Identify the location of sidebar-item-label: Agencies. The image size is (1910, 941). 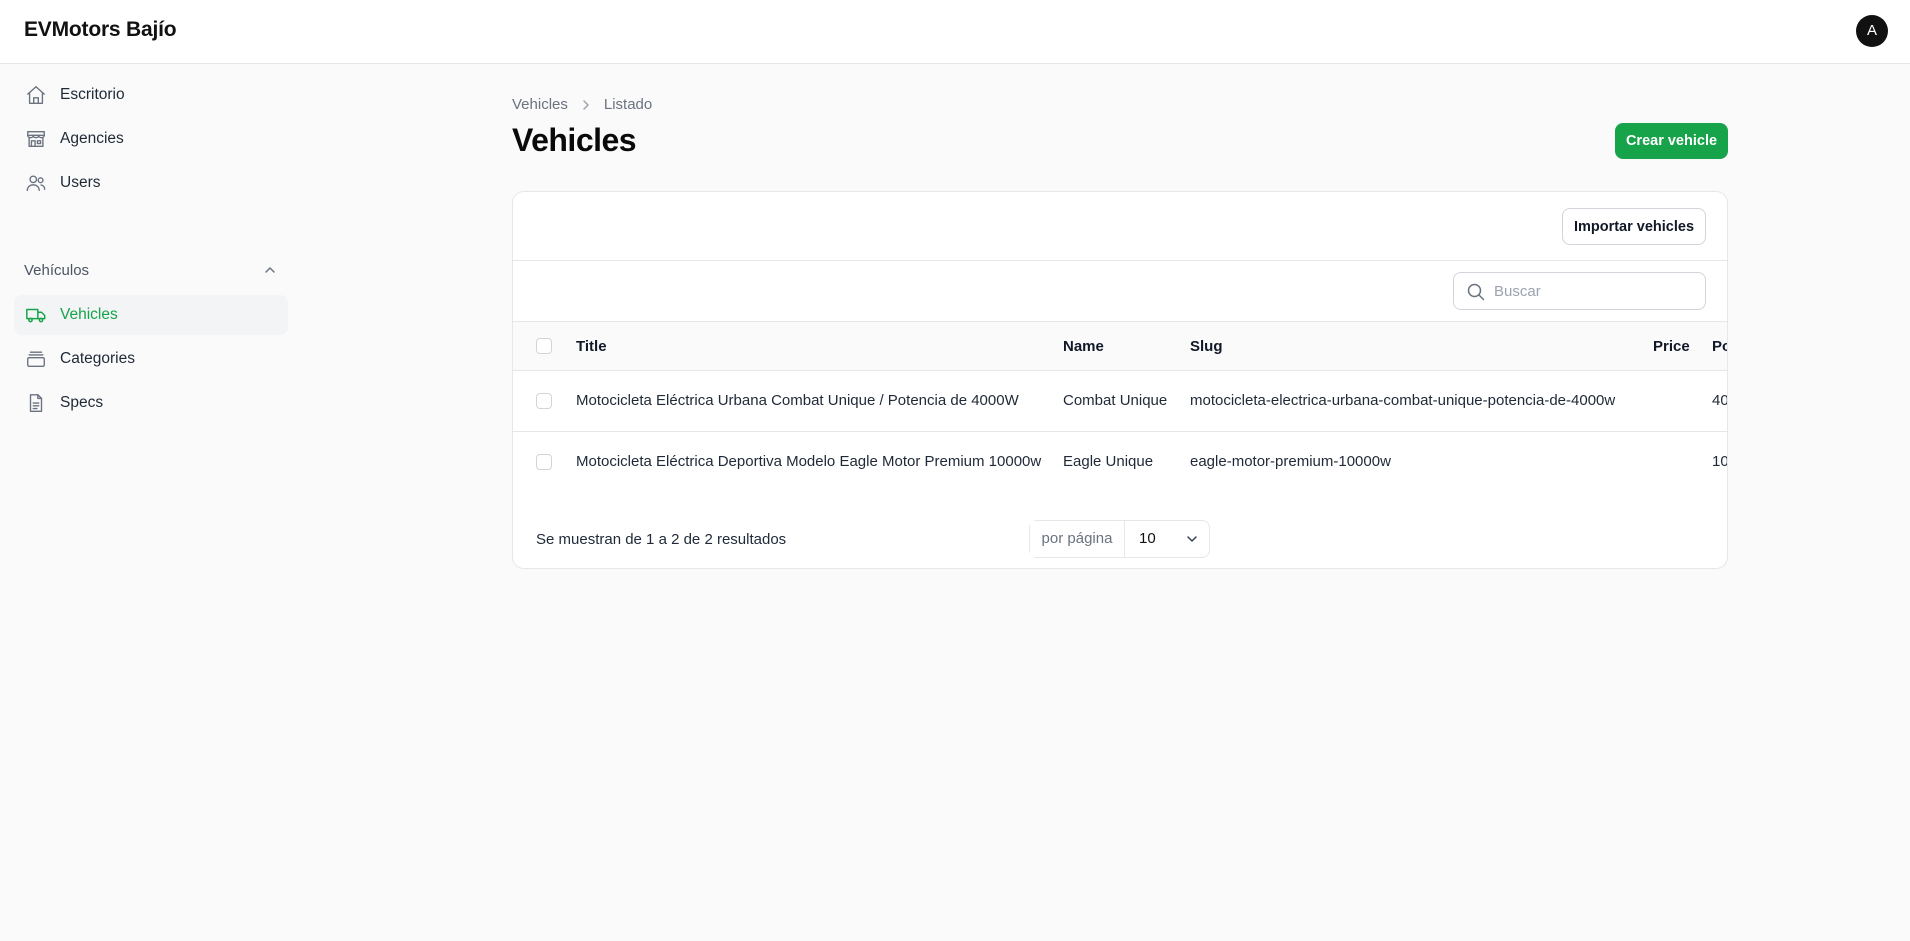
(92, 138).